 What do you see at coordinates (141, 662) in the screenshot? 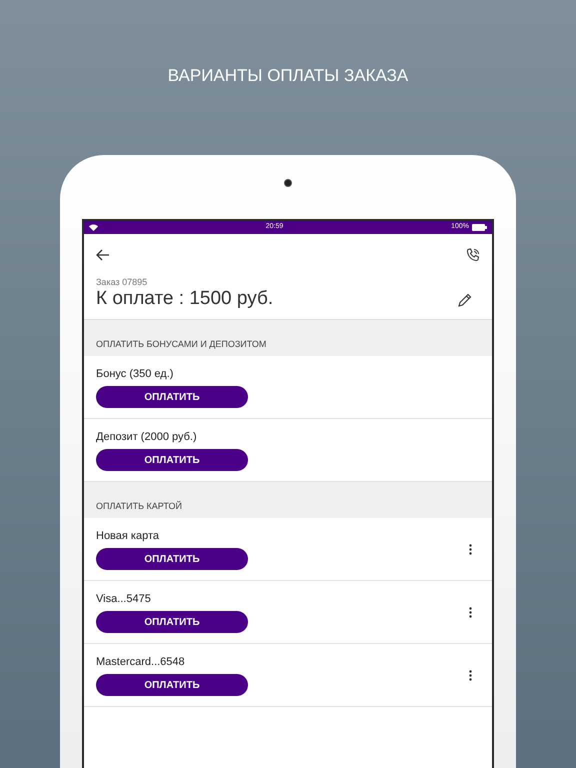
I see `option-label: Mastercard...6548` at bounding box center [141, 662].